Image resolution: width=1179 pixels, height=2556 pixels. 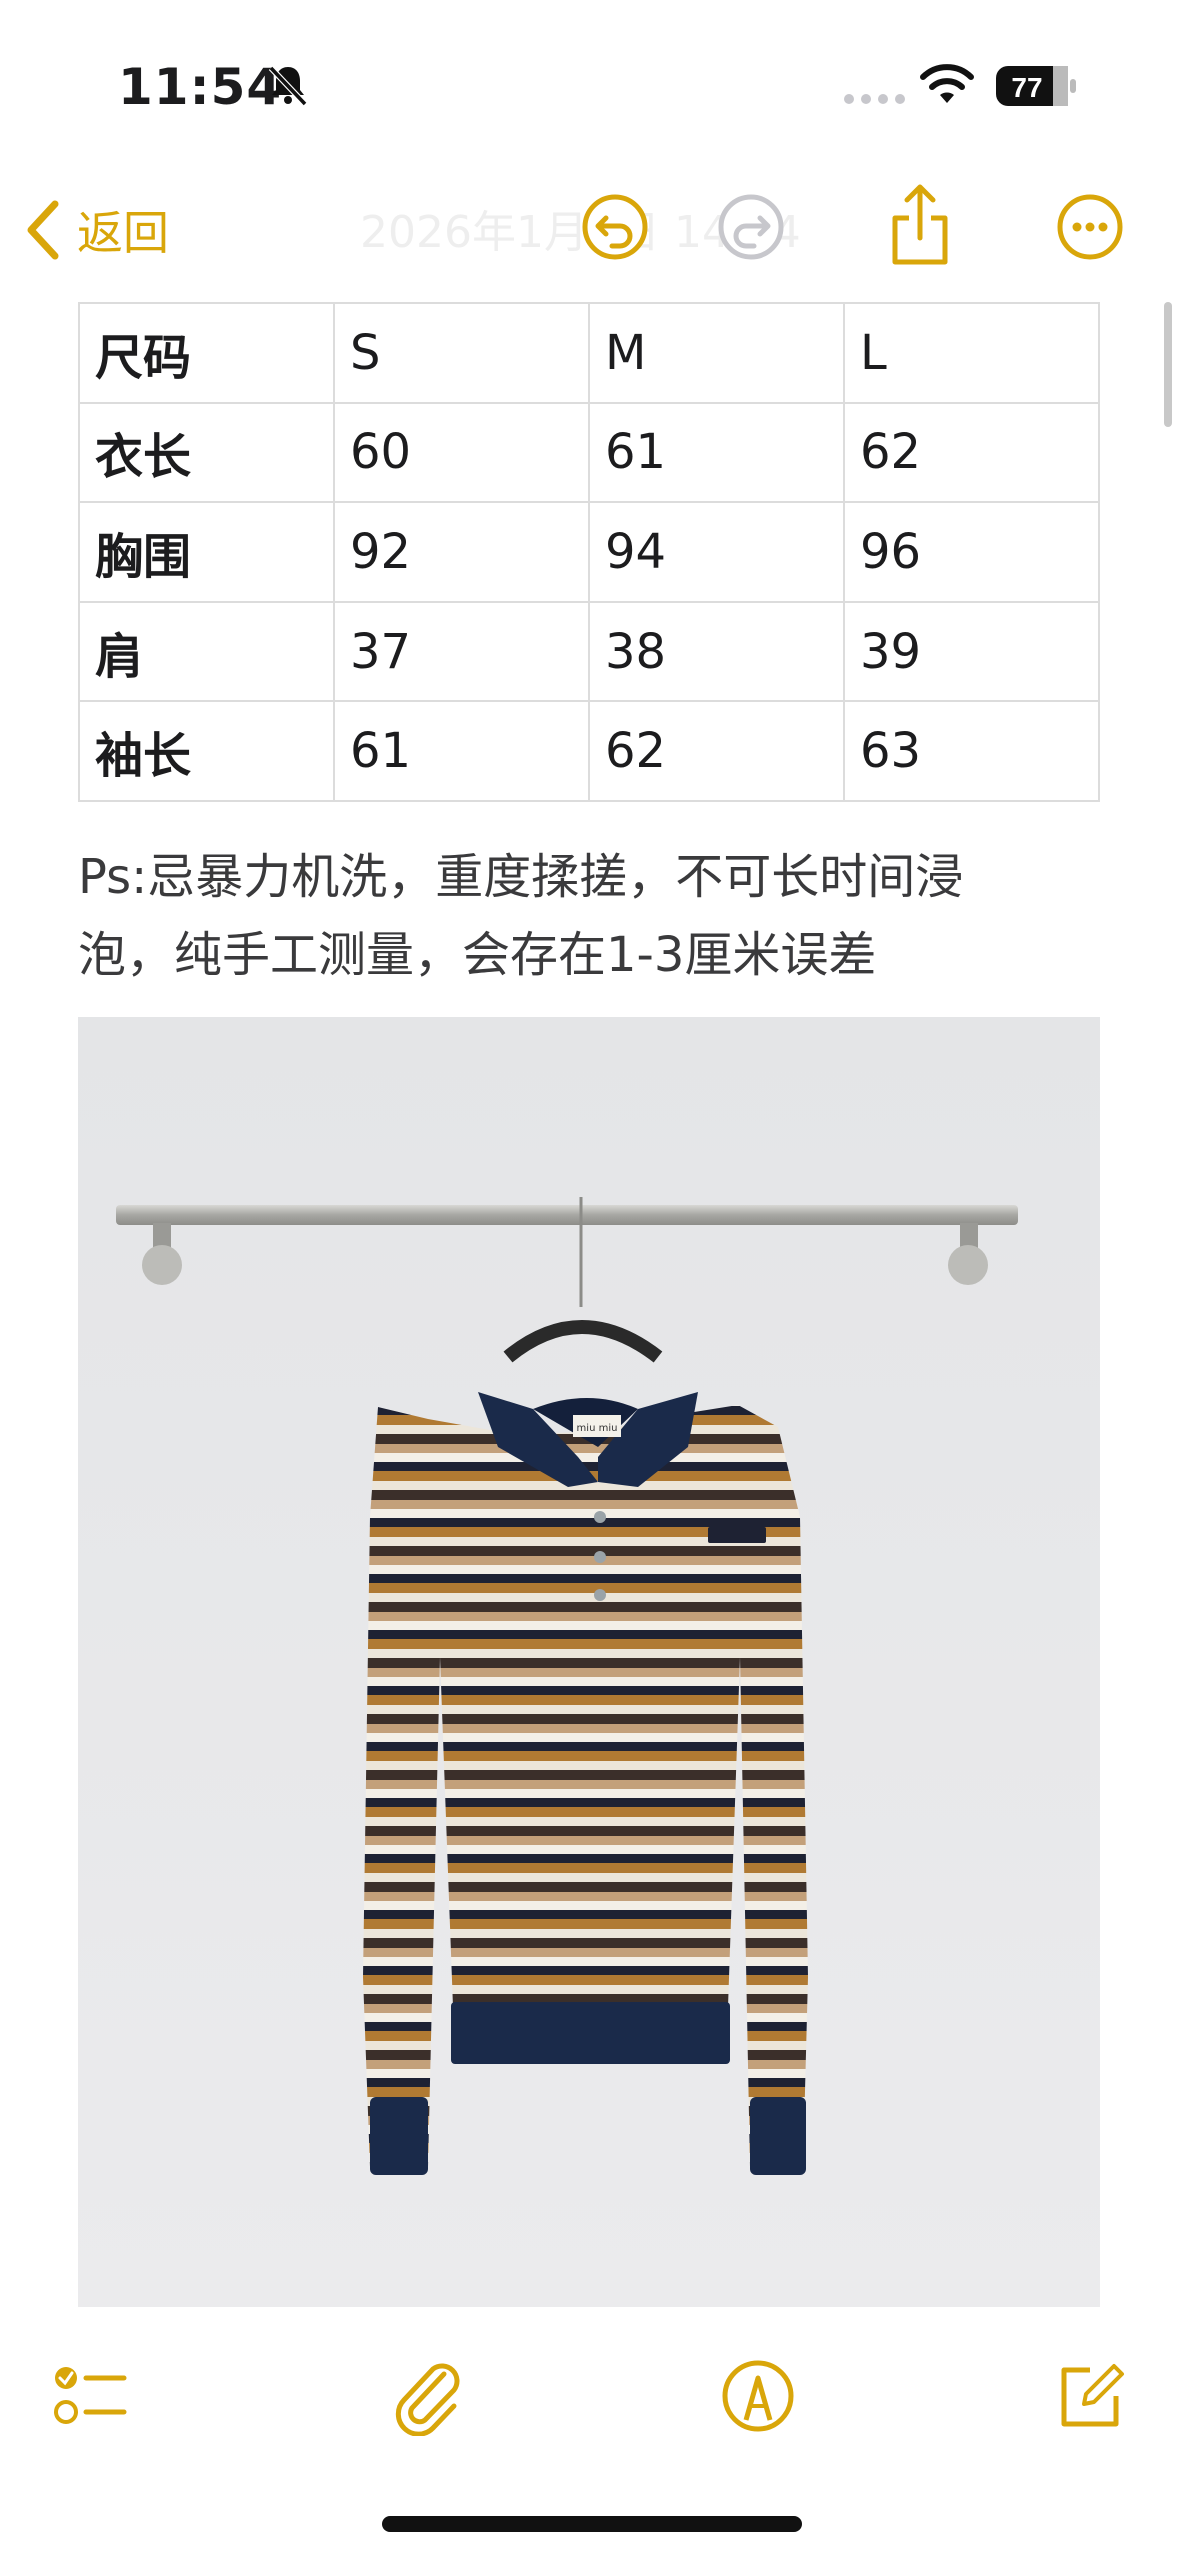 What do you see at coordinates (123, 233) in the screenshot?
I see `back-label: 返回` at bounding box center [123, 233].